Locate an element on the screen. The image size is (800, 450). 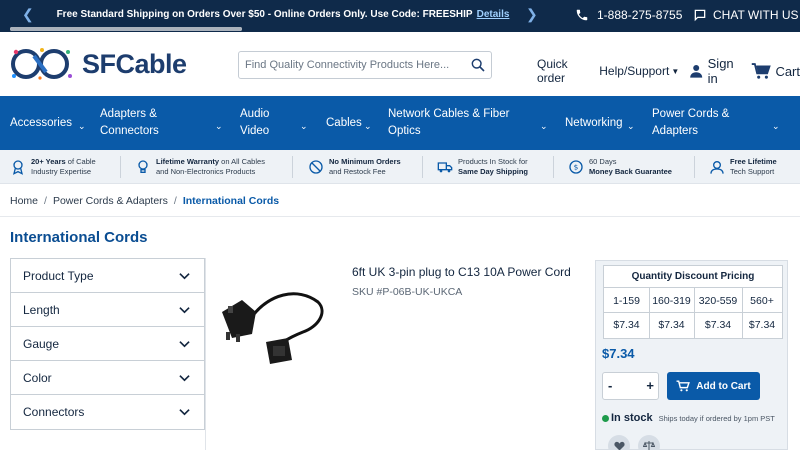
chat-link: CHAT WITH US is located at coordinates (746, 15).